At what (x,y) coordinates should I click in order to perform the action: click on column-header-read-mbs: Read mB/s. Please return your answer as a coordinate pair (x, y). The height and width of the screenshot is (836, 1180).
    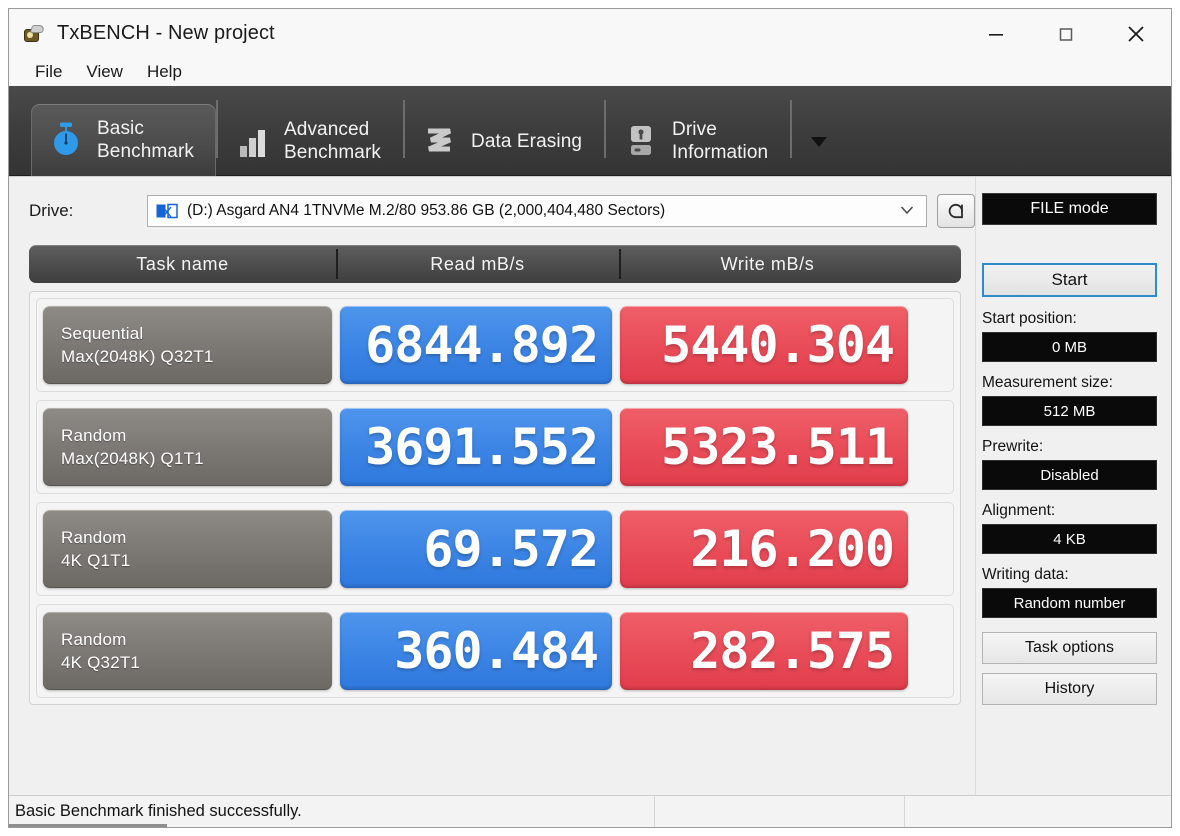
    Looking at the image, I should click on (477, 264).